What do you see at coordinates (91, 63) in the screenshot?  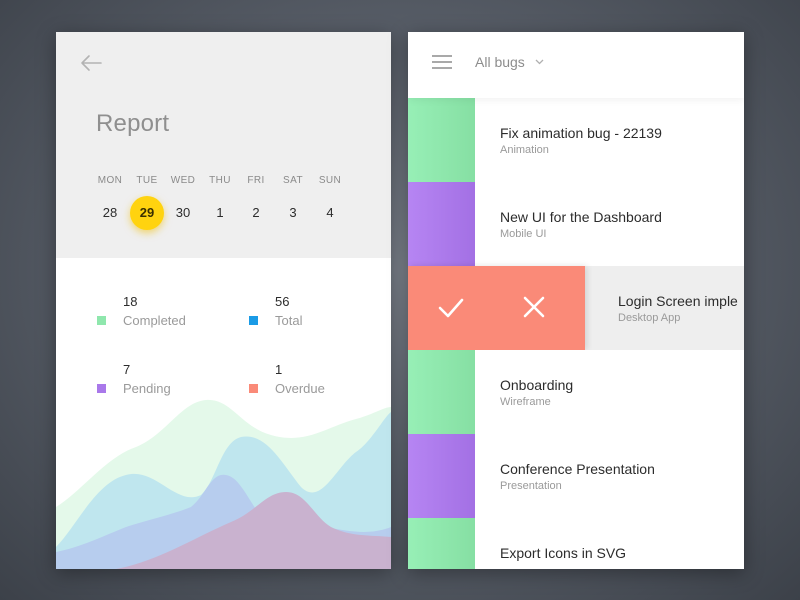 I see `arrow-left-icon` at bounding box center [91, 63].